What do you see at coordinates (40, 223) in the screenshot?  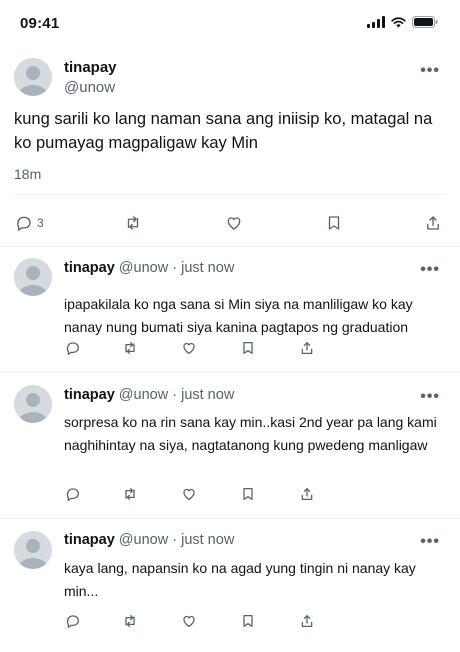 I see `reply-count: 3` at bounding box center [40, 223].